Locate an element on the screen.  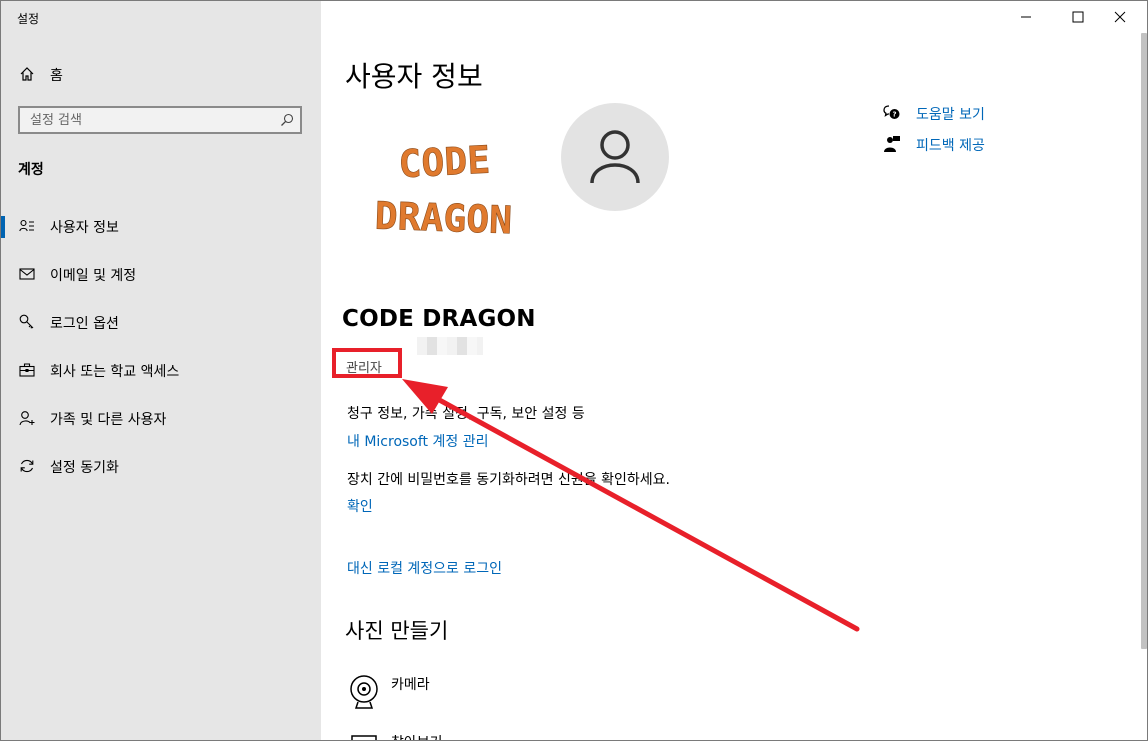
sidebar-item-label: 홈 is located at coordinates (56, 76).